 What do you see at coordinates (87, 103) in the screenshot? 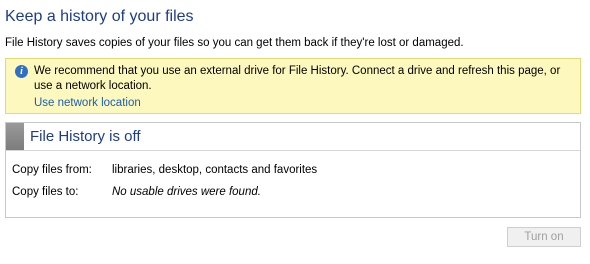
I see `use-network-location-link: Use network location` at bounding box center [87, 103].